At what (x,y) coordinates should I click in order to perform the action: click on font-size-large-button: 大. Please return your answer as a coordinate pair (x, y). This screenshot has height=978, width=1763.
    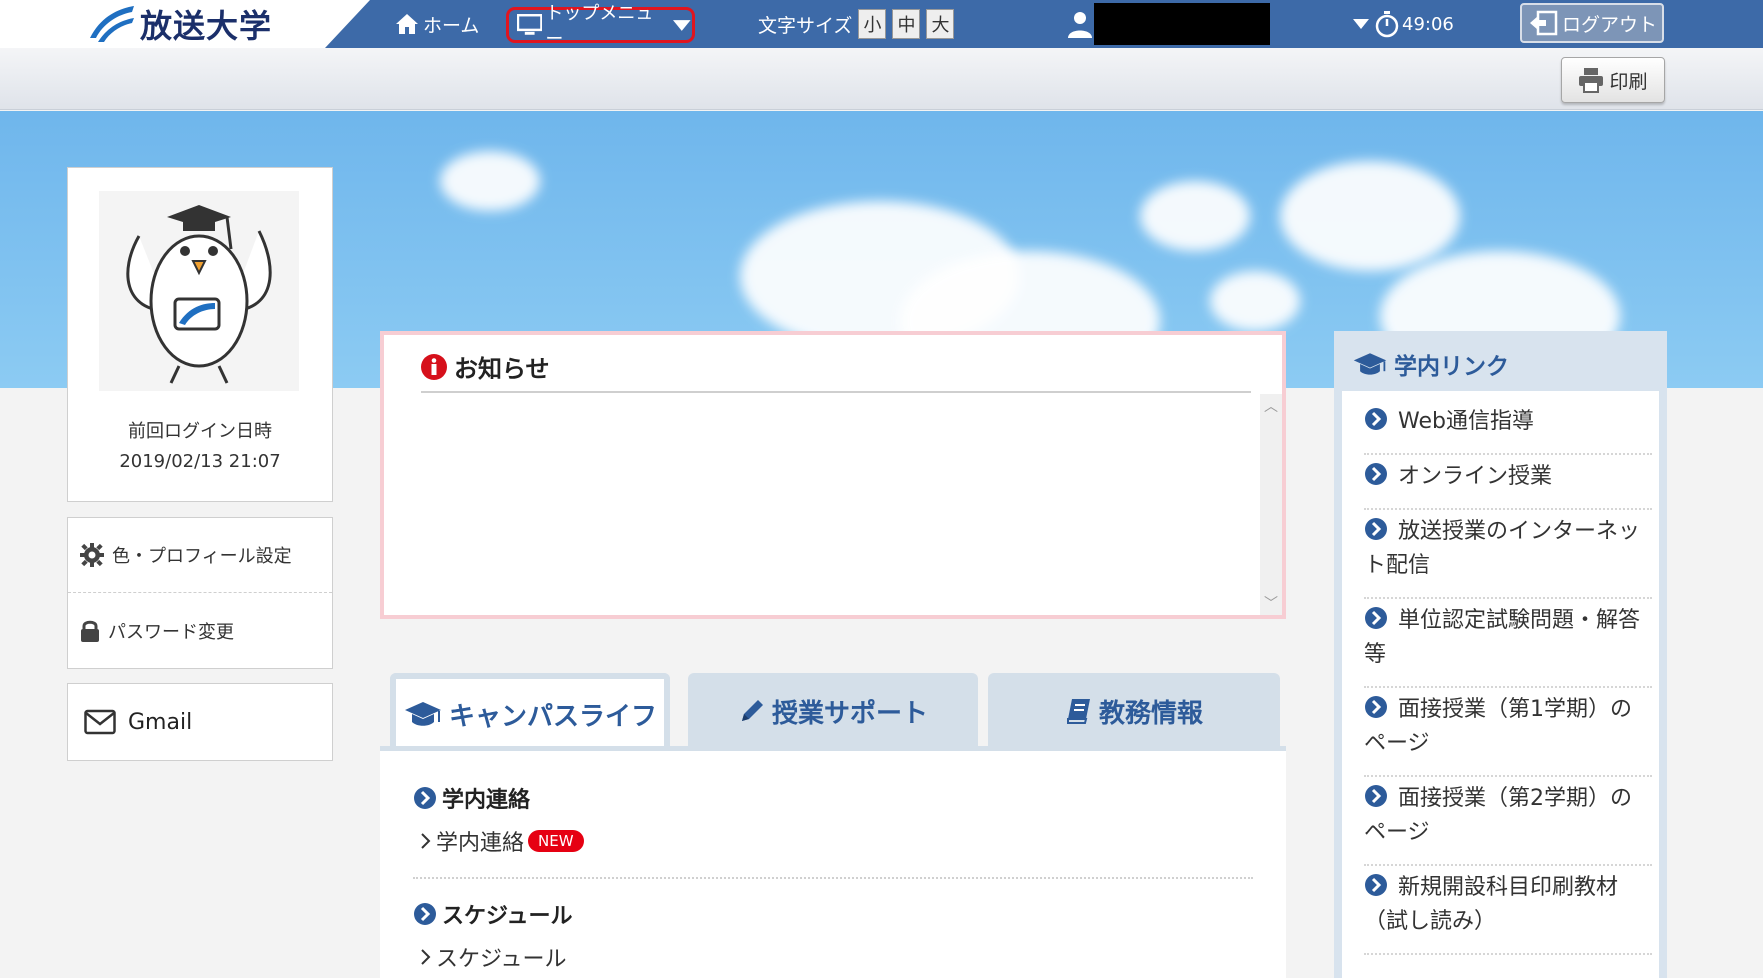
    Looking at the image, I should click on (940, 24).